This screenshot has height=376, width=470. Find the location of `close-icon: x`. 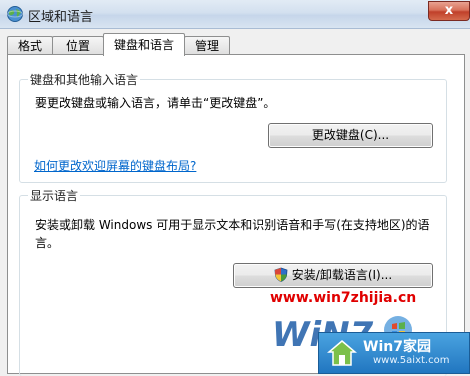

close-icon: x is located at coordinates (449, 10).